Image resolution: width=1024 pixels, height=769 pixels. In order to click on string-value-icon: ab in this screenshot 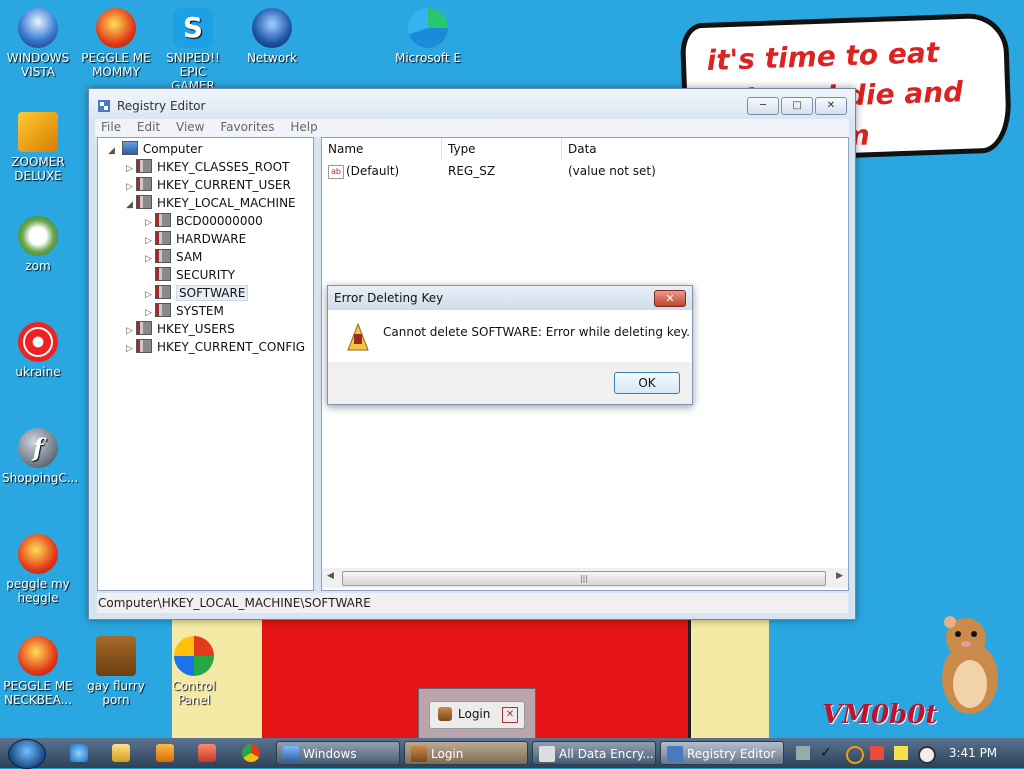, I will do `click(336, 172)`.